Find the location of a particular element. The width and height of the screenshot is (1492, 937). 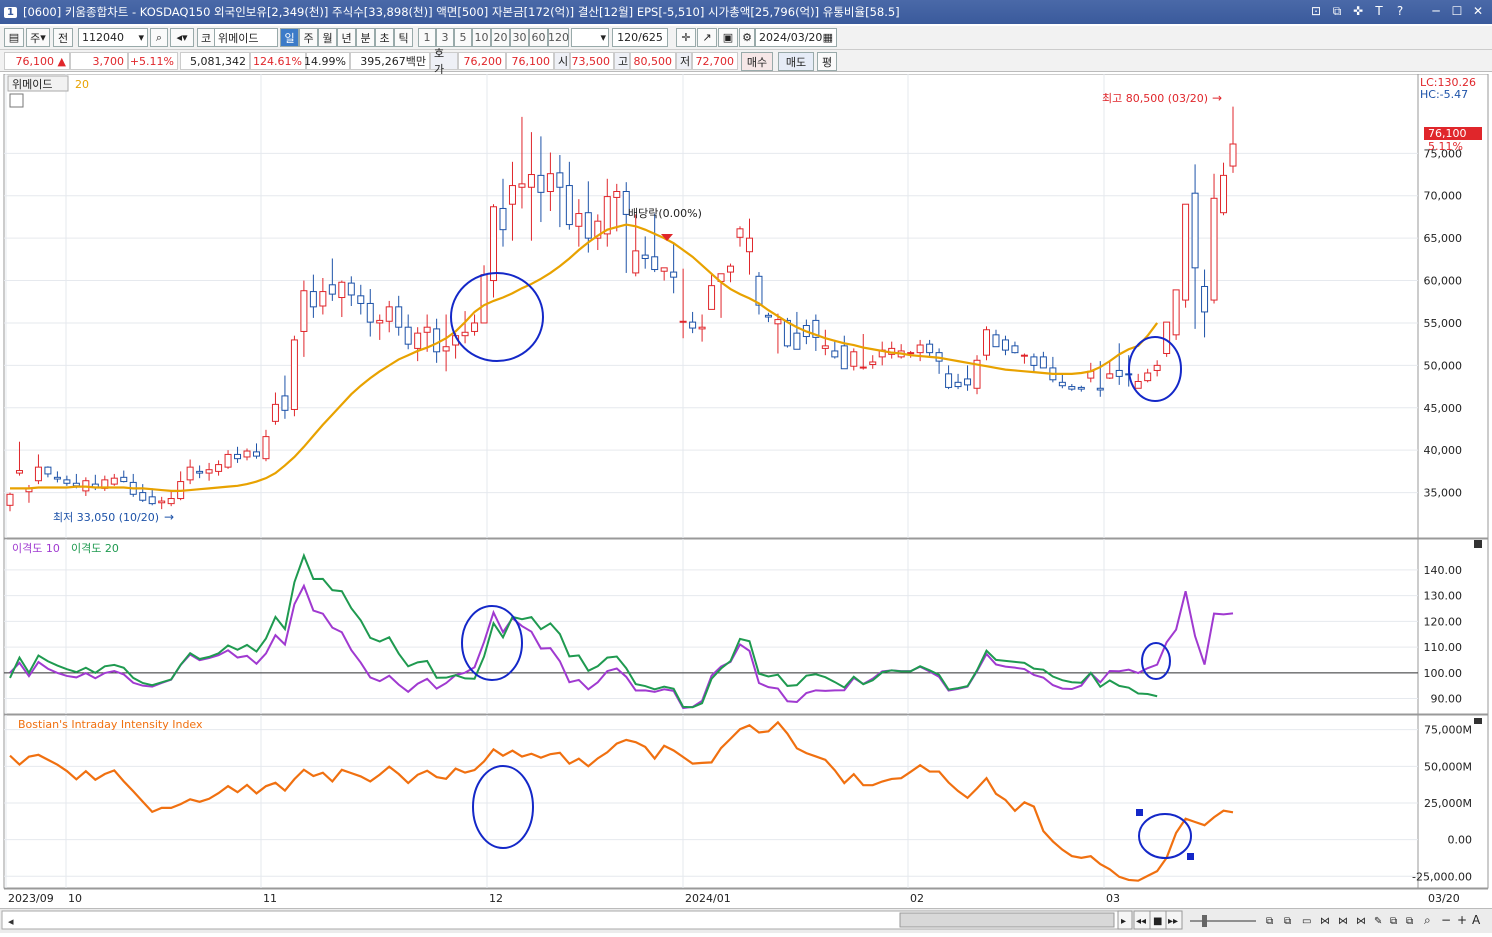

period-tab-0: 일 is located at coordinates (289, 37).